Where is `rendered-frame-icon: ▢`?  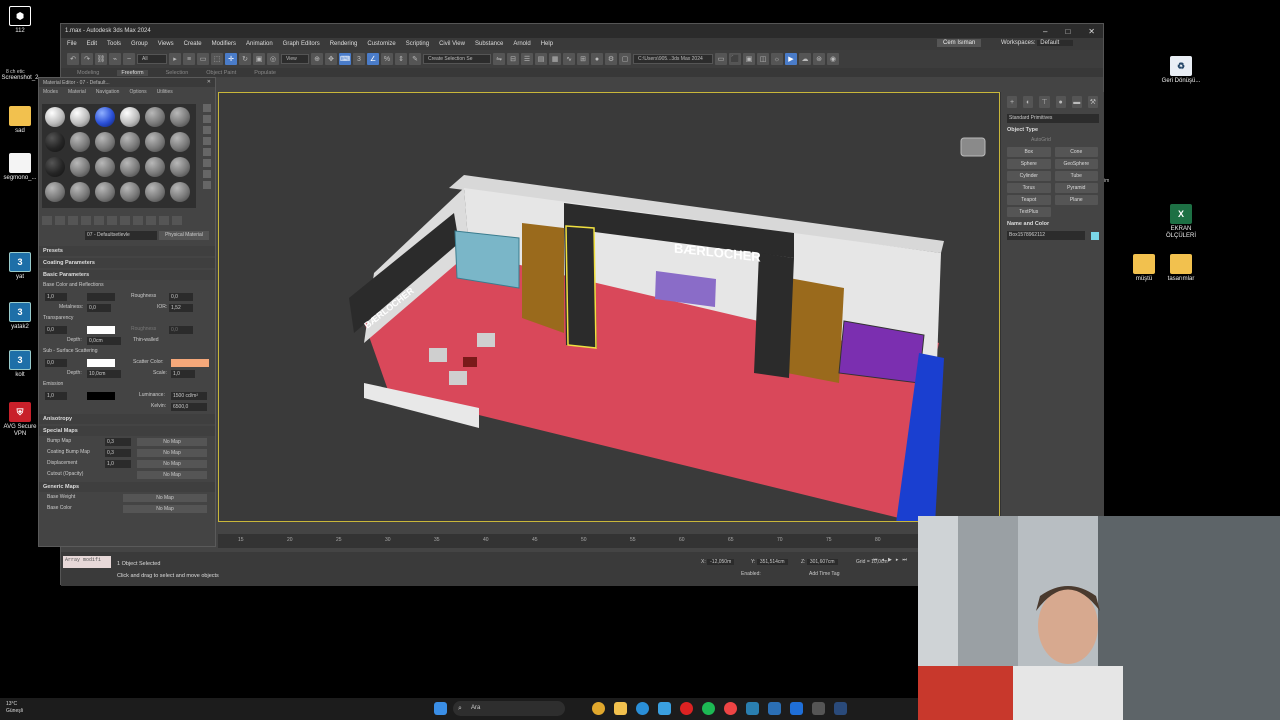 rendered-frame-icon: ▢ is located at coordinates (625, 59).